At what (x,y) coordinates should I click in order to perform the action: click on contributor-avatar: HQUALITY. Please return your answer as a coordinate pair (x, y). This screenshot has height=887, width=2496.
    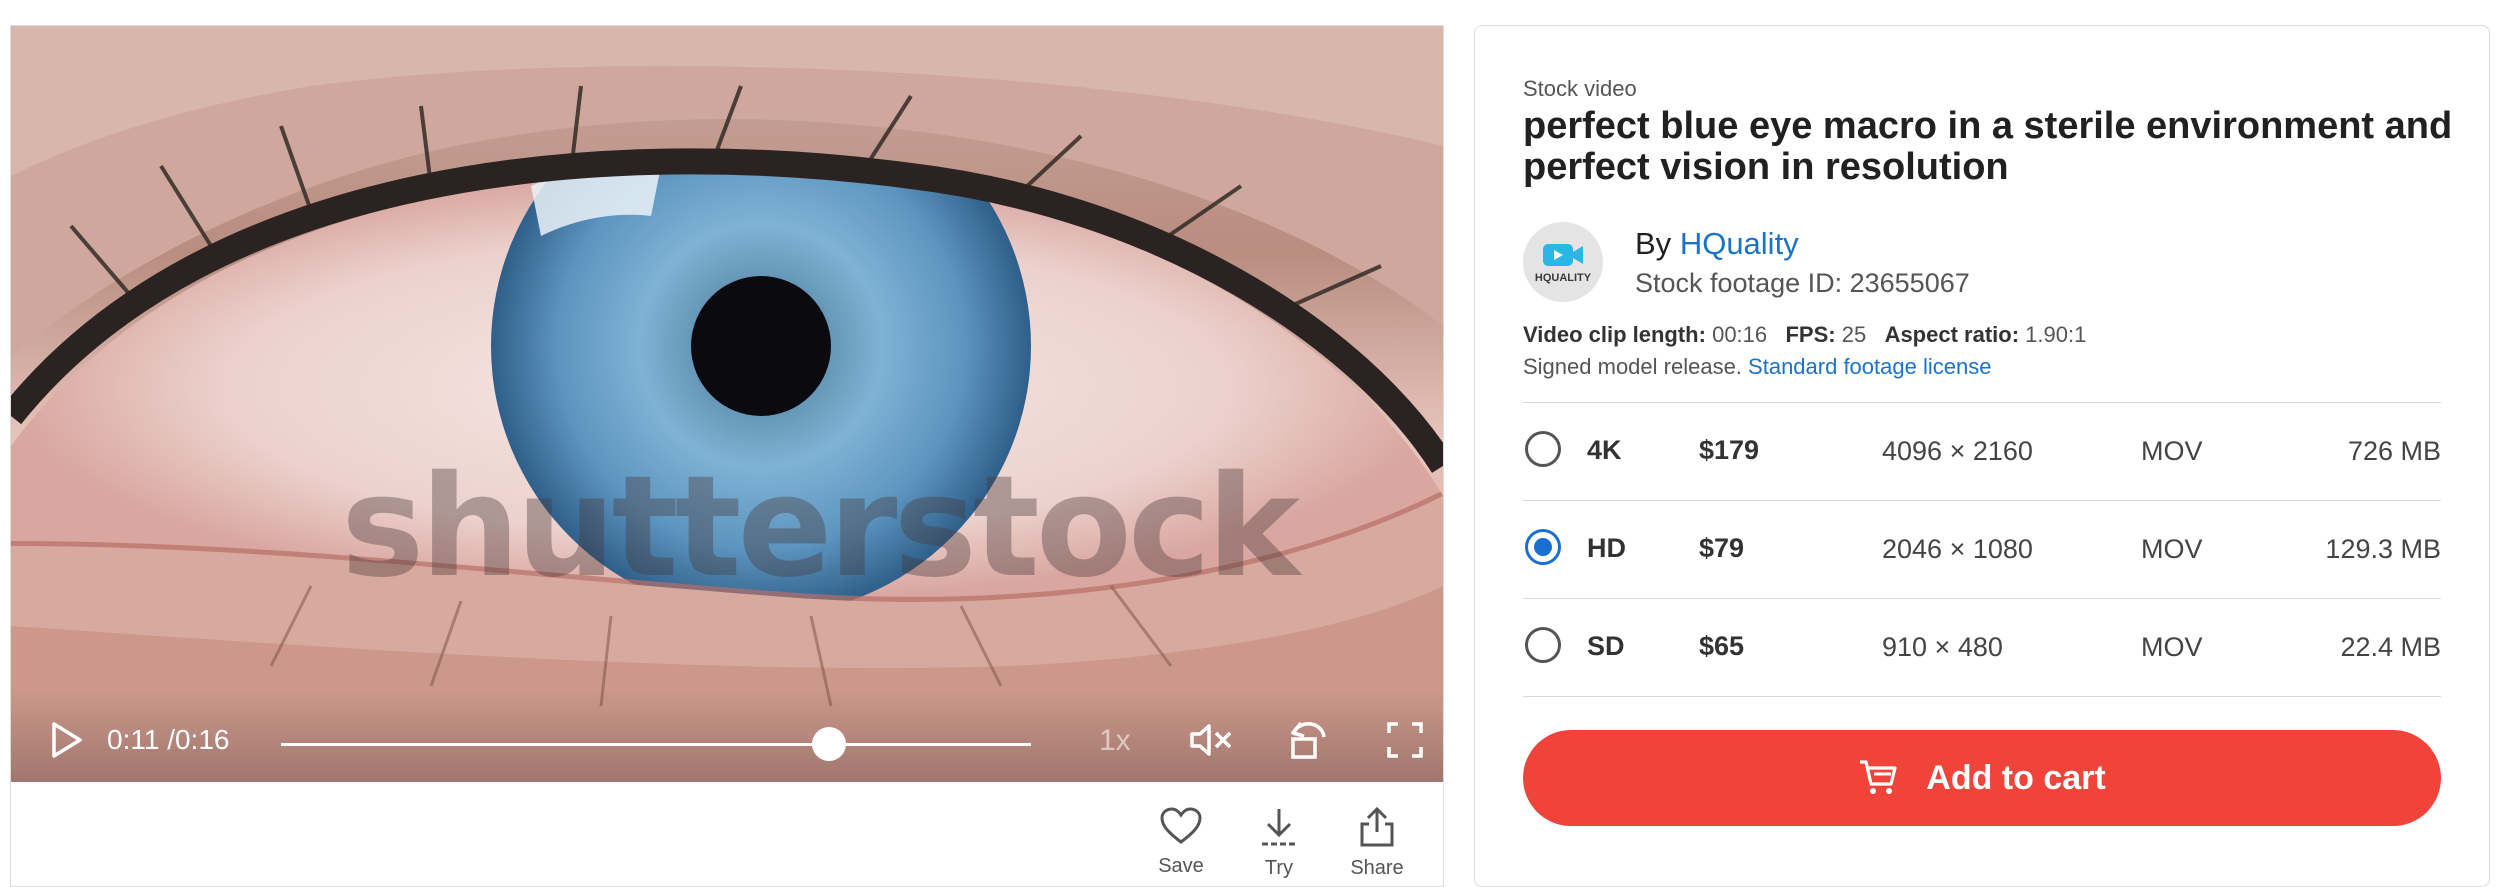
    Looking at the image, I should click on (1563, 262).